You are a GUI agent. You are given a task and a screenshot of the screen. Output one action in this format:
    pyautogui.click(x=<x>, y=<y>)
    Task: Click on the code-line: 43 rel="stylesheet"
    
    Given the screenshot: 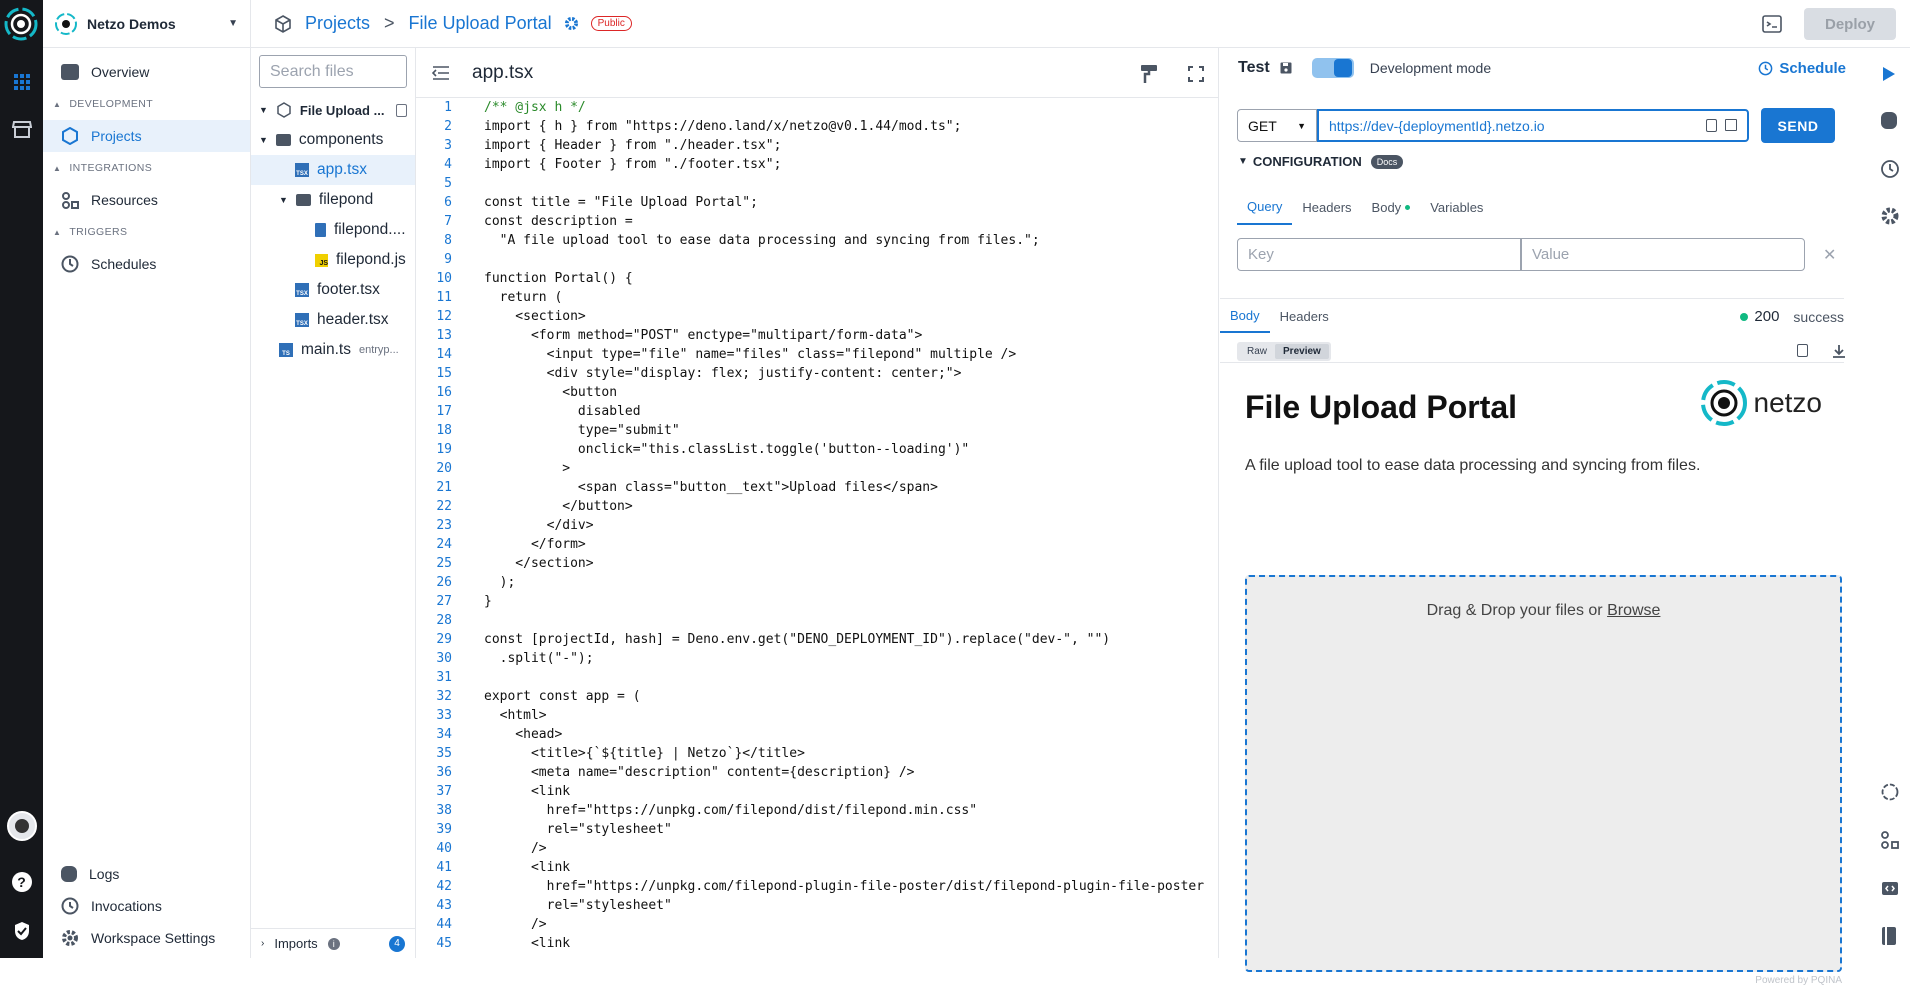 What is the action you would take?
    pyautogui.click(x=817, y=905)
    